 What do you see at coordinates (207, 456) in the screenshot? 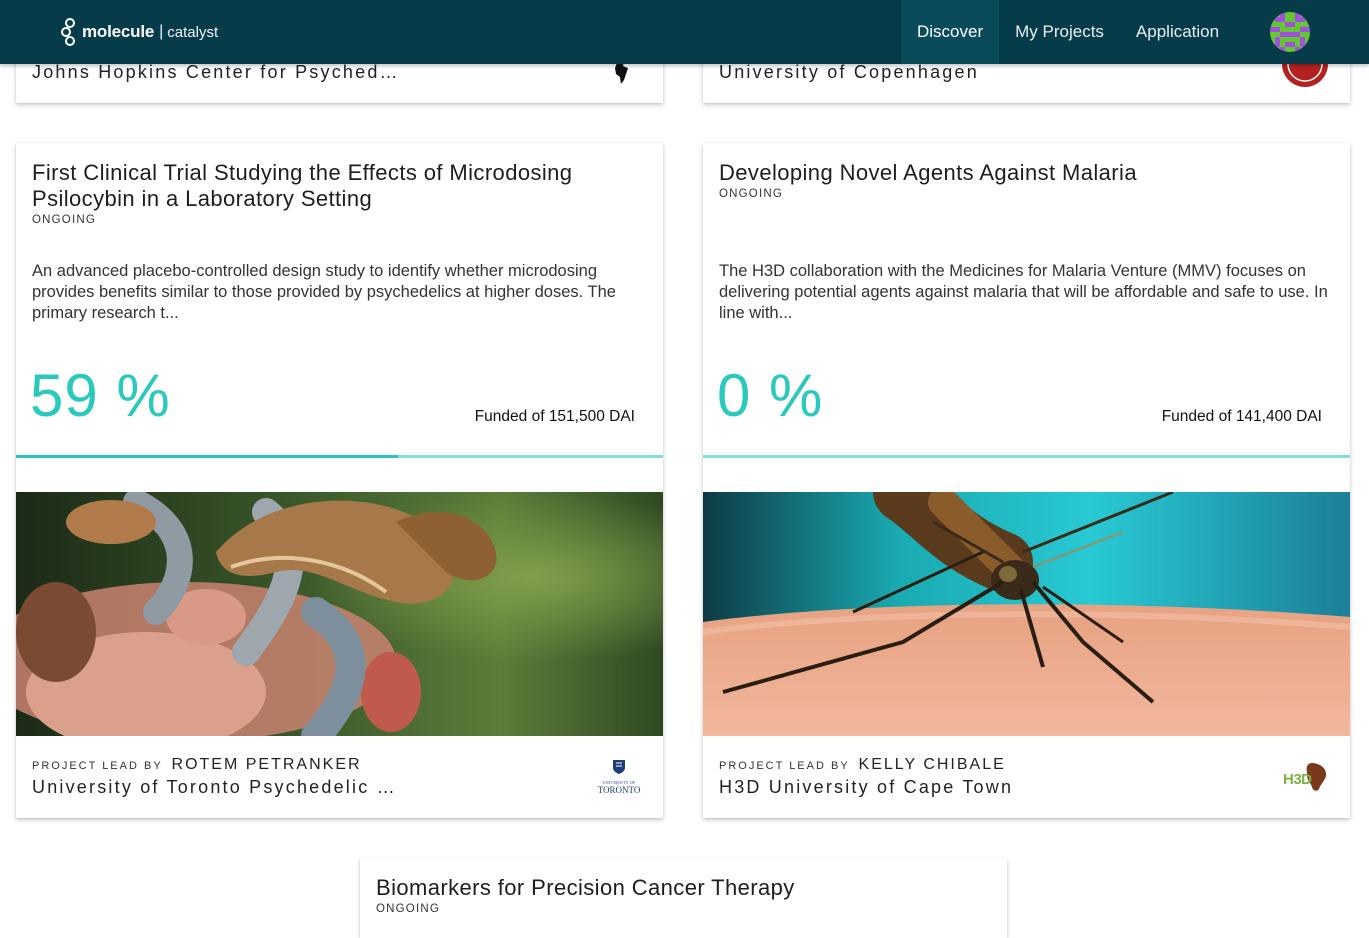
I see `funding-progress-fill` at bounding box center [207, 456].